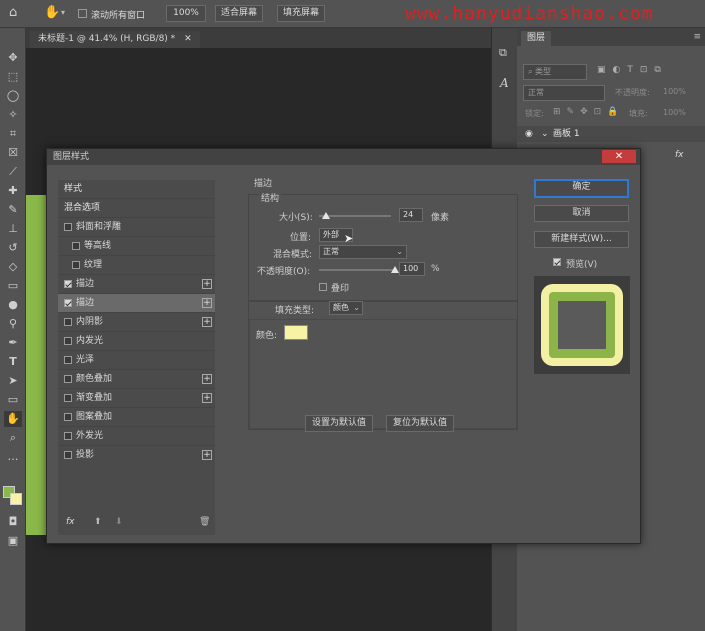 Image resolution: width=705 pixels, height=631 pixels. I want to click on panel-menu-icon: ≡, so click(697, 37).